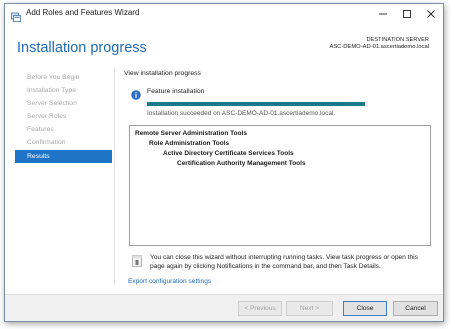 The height and width of the screenshot is (329, 455). What do you see at coordinates (51, 90) in the screenshot?
I see `sidebar-item-installation-type: Installation Type` at bounding box center [51, 90].